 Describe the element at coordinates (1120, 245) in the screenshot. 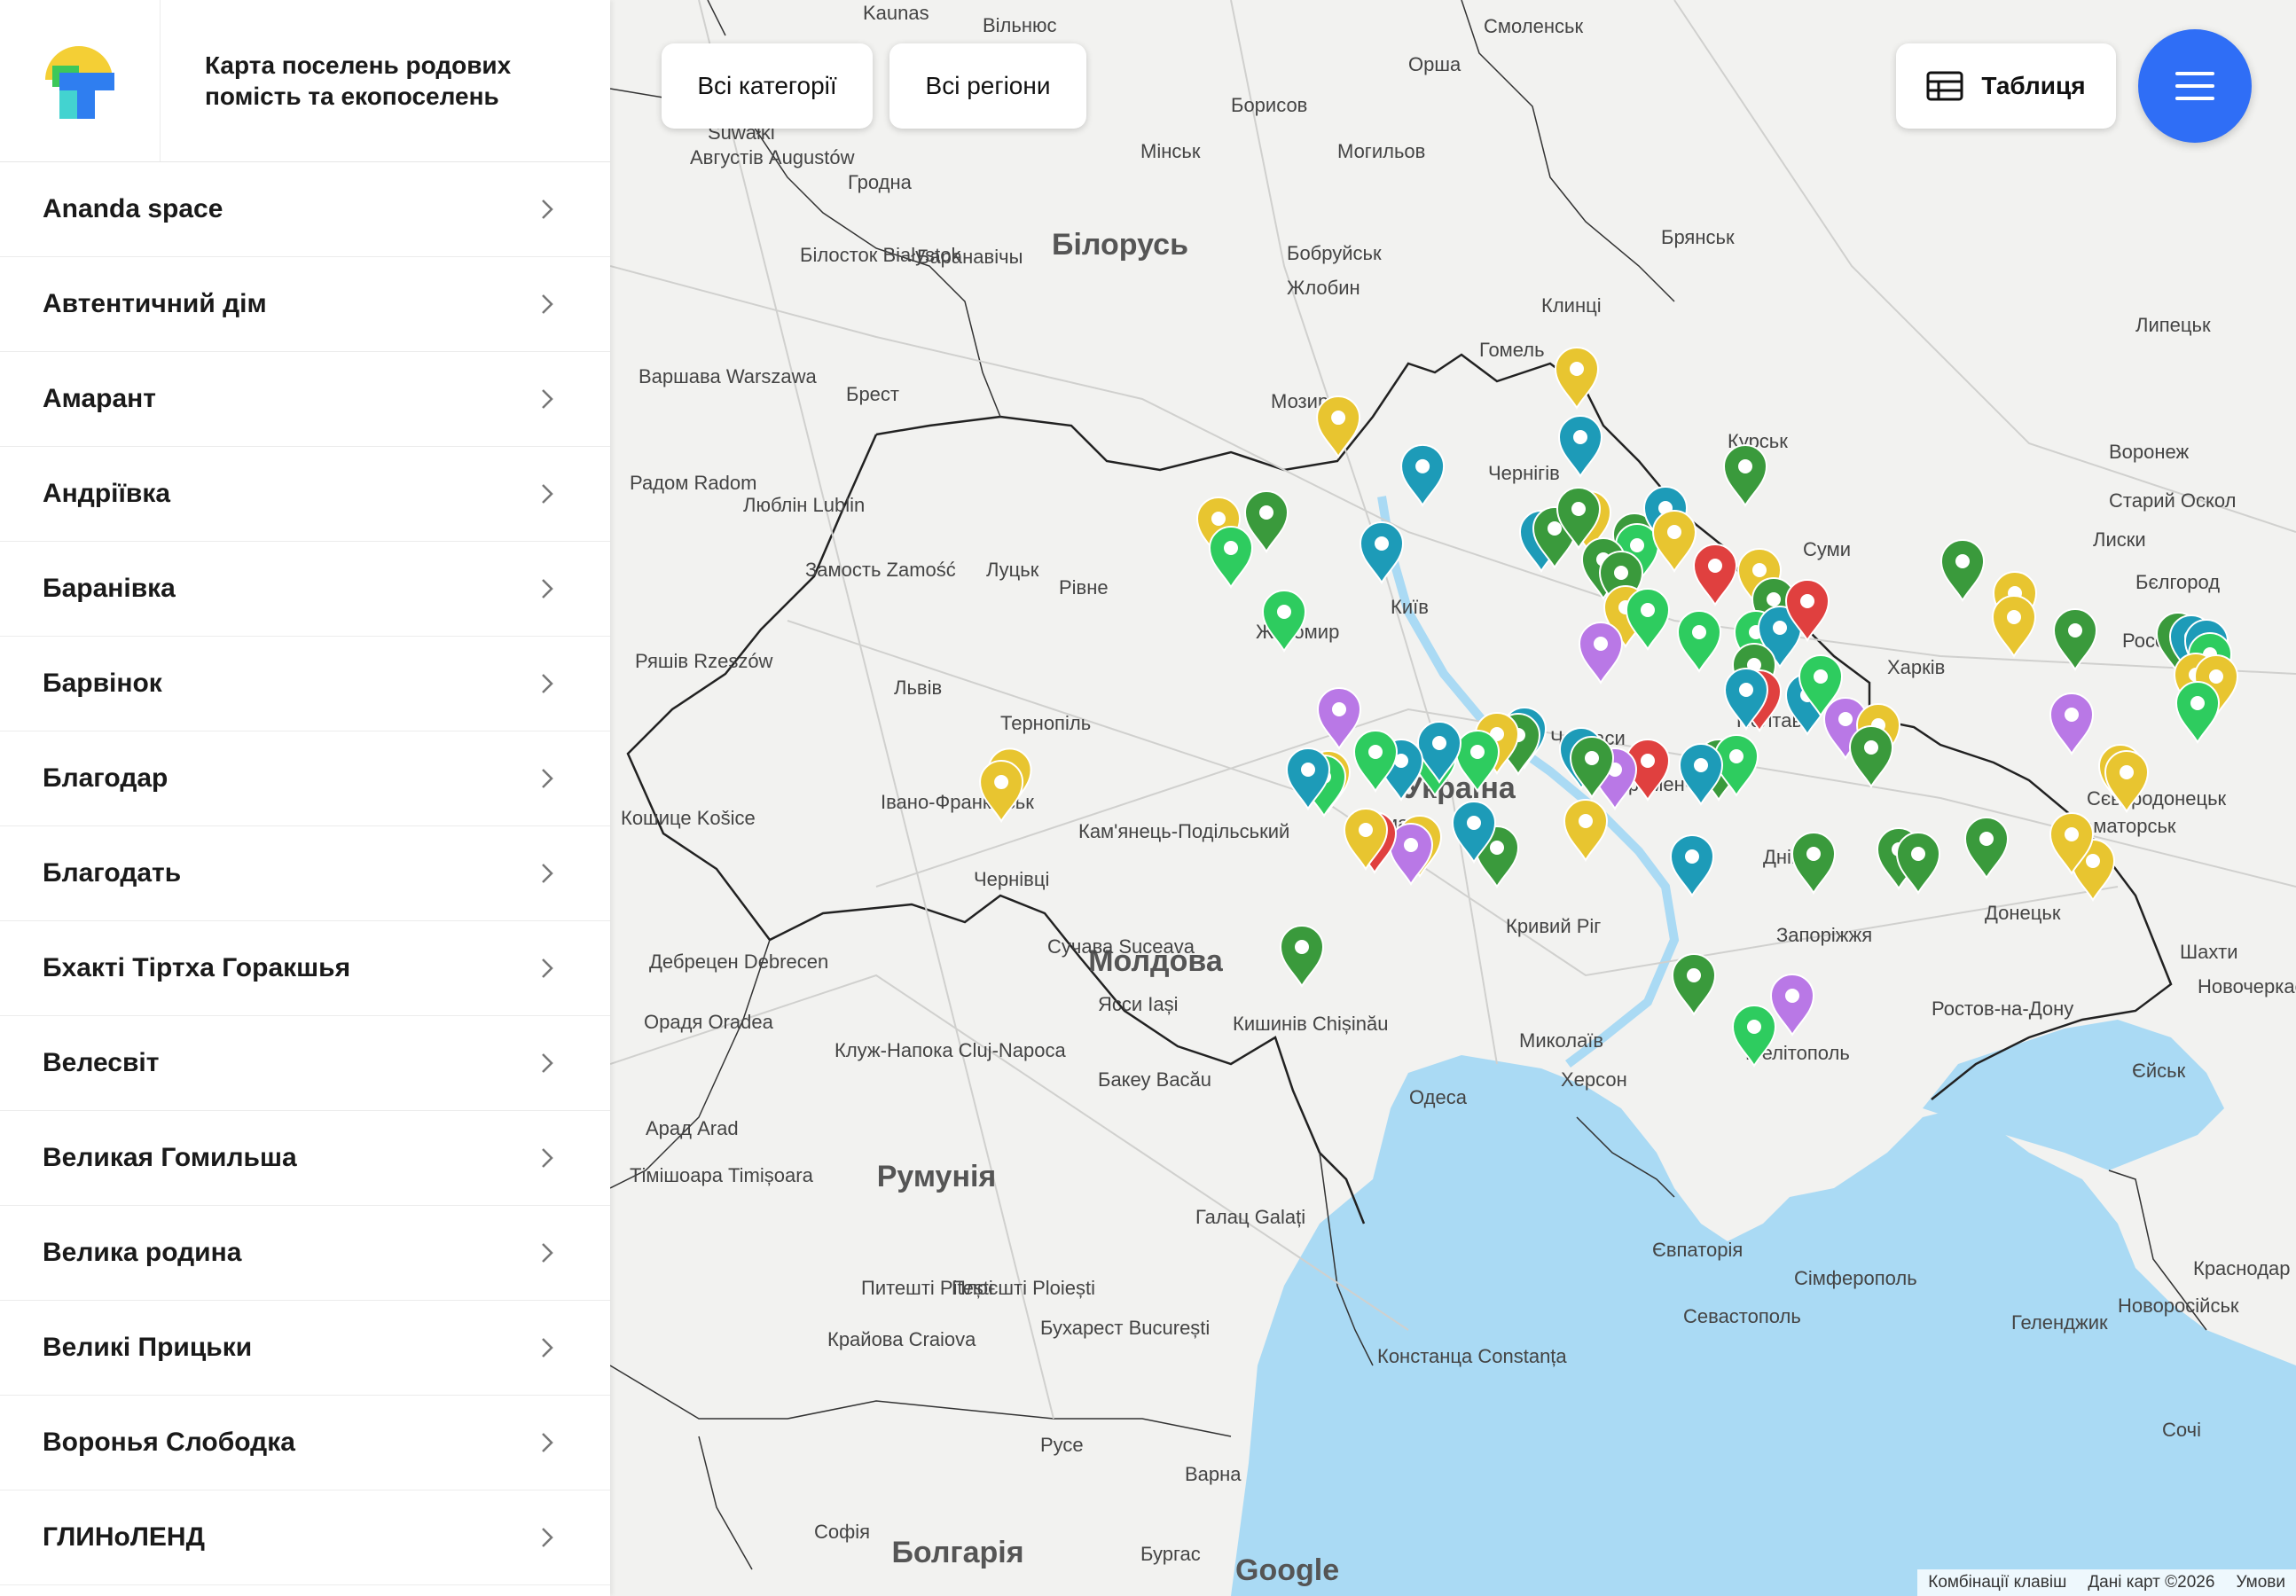

I see `country-label: Білорусь` at that location.